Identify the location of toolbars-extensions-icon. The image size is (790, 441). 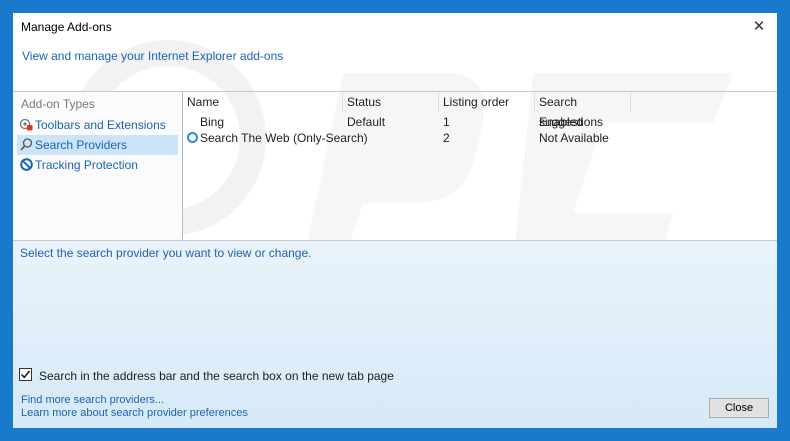
(26, 124).